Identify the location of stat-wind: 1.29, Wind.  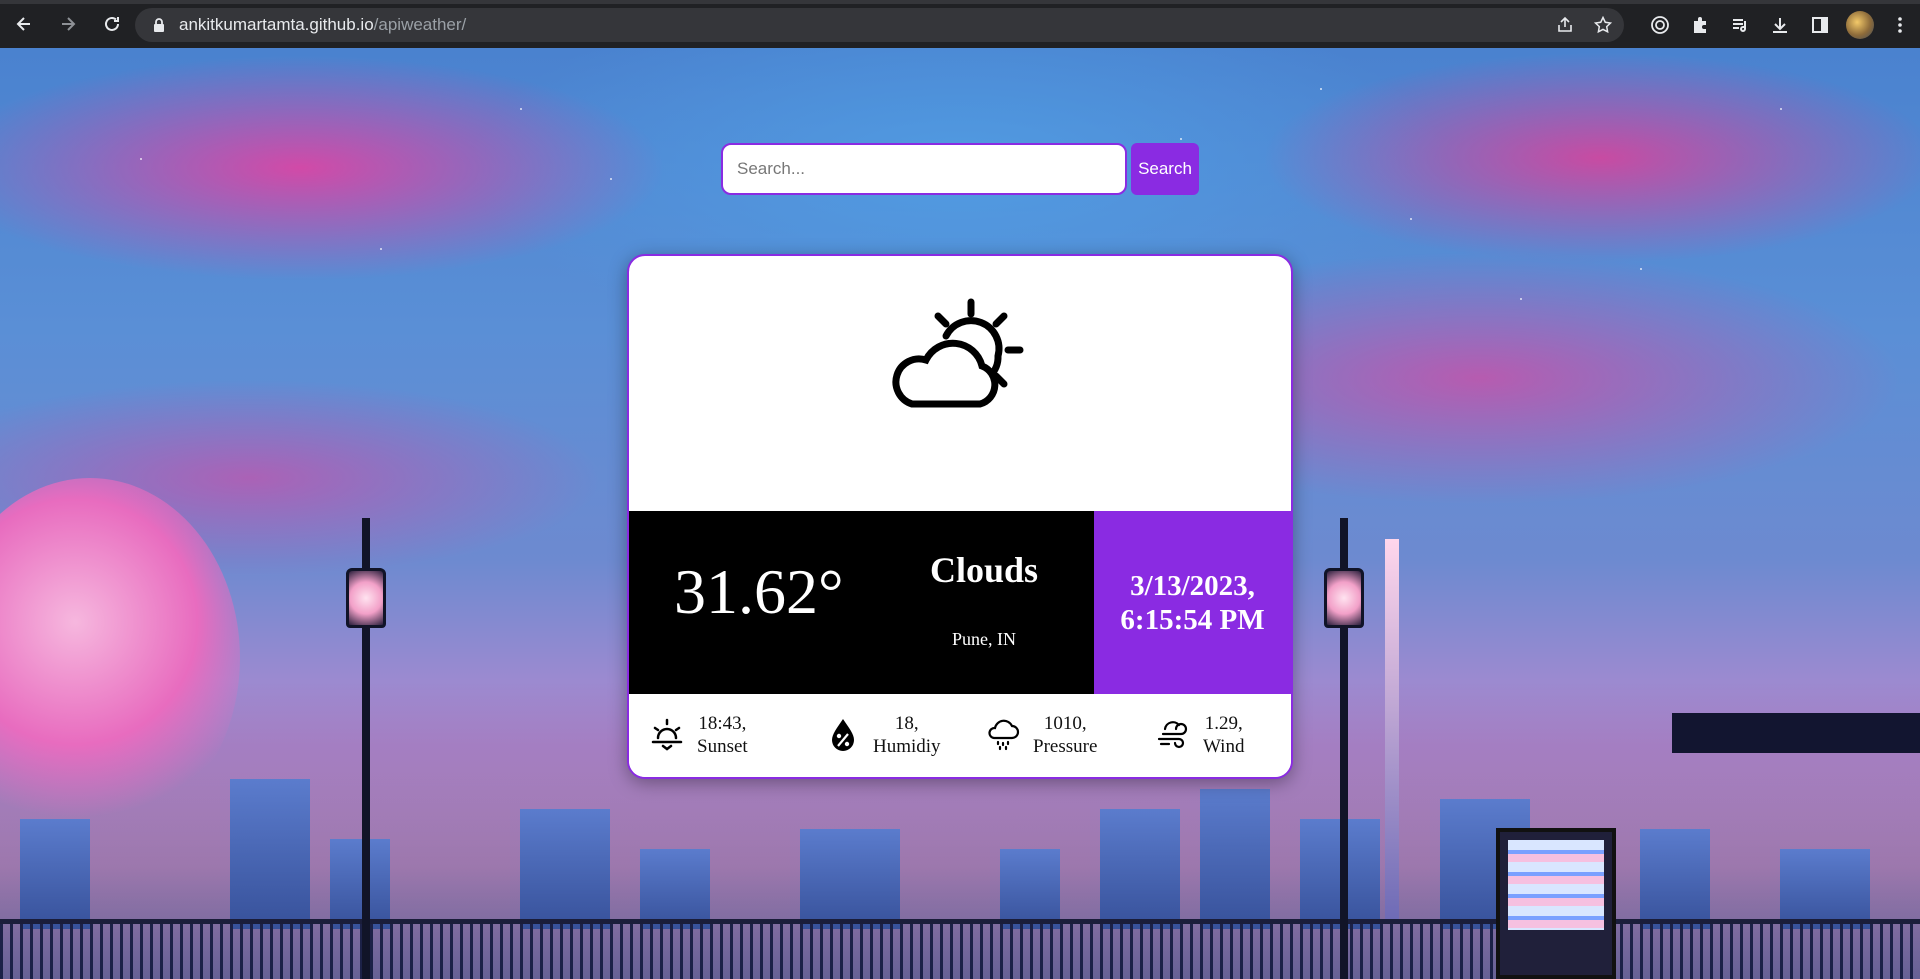
(1199, 735).